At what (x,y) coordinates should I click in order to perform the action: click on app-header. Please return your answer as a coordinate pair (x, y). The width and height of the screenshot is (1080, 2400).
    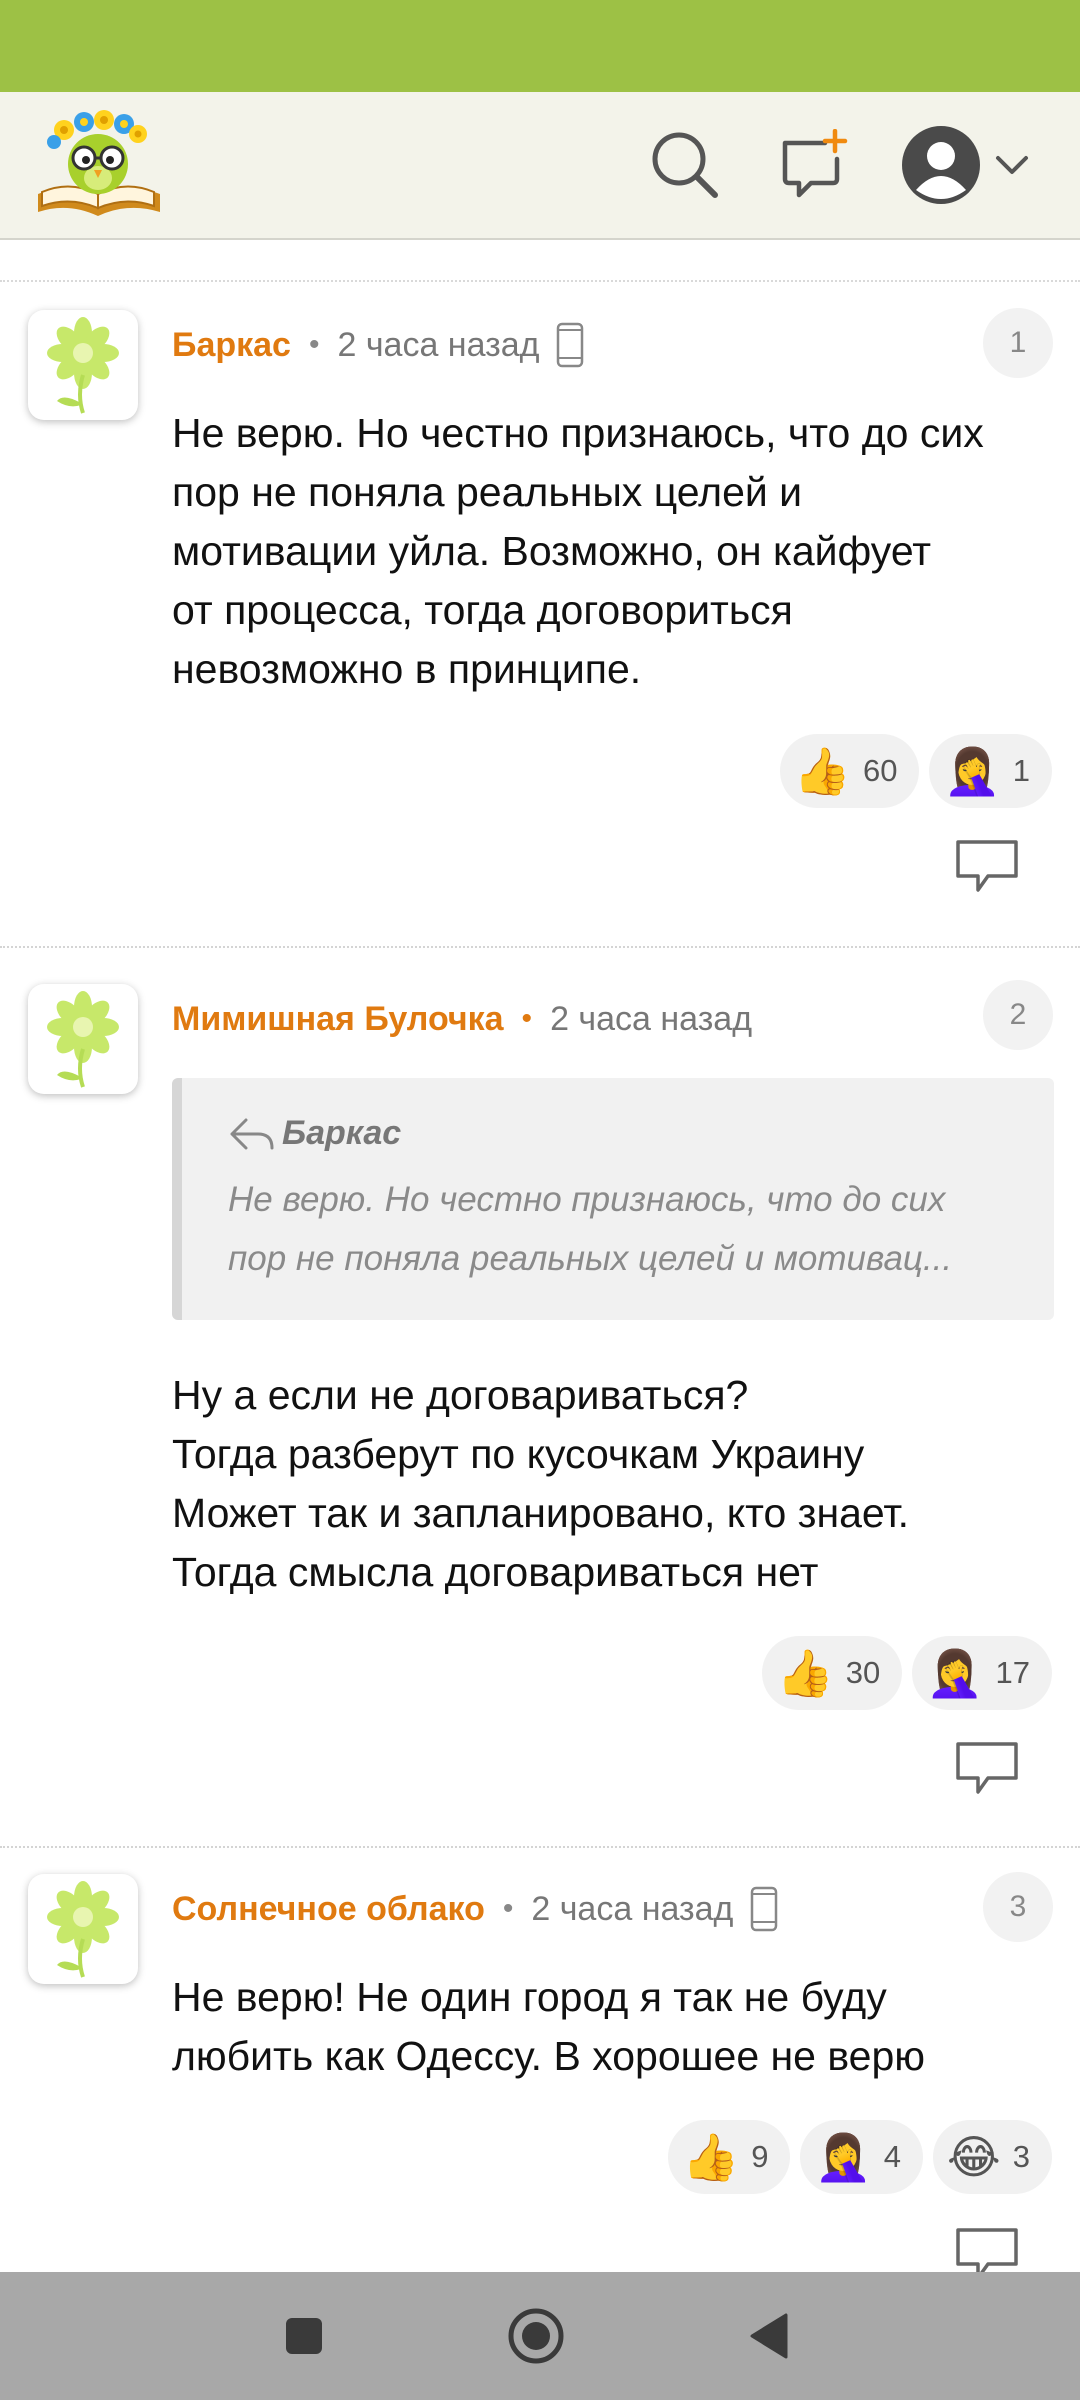
    Looking at the image, I should click on (540, 166).